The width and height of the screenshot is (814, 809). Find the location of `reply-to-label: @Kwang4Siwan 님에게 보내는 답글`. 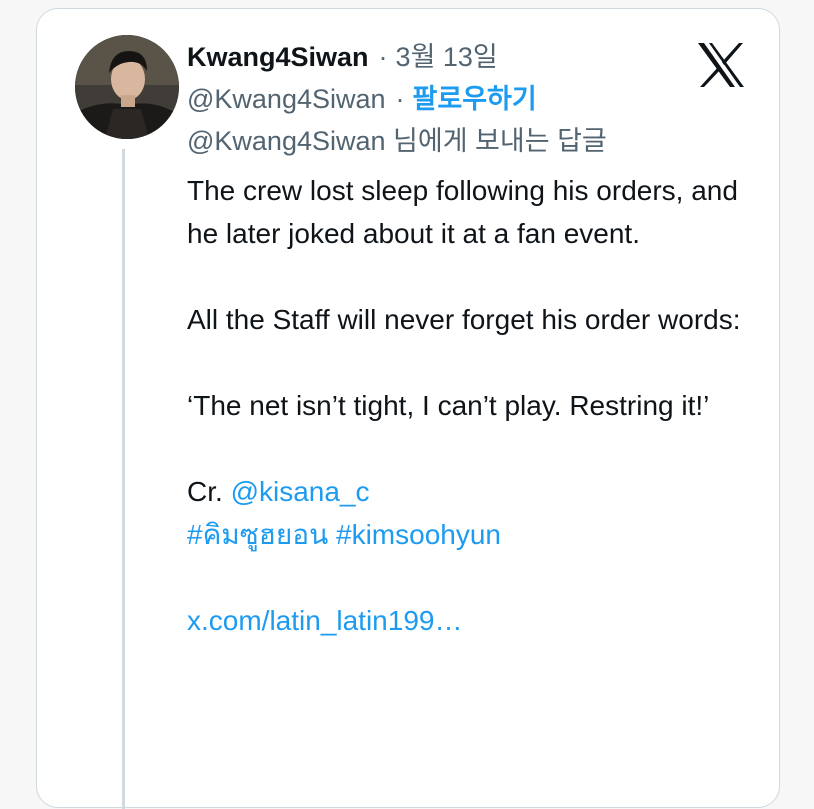

reply-to-label: @Kwang4Siwan 님에게 보내는 답글 is located at coordinates (397, 141).